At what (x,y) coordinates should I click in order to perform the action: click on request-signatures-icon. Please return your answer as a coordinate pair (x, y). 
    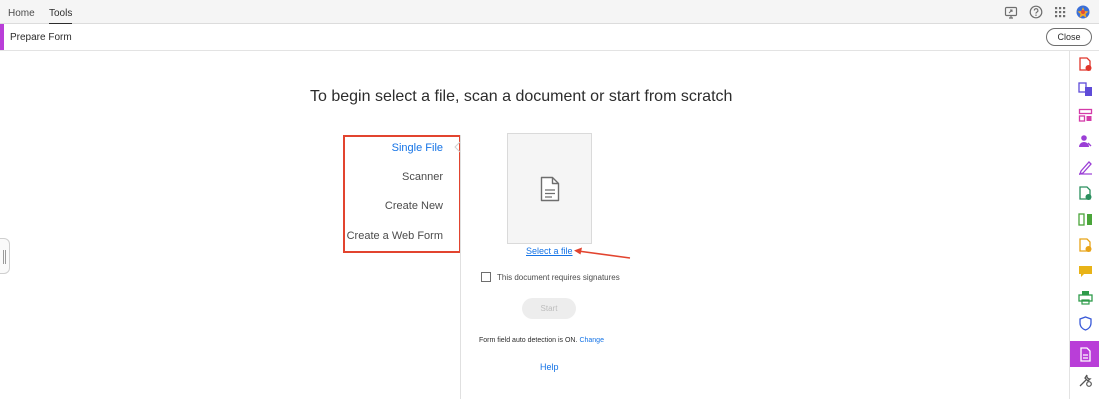
    Looking at the image, I should click on (1085, 141).